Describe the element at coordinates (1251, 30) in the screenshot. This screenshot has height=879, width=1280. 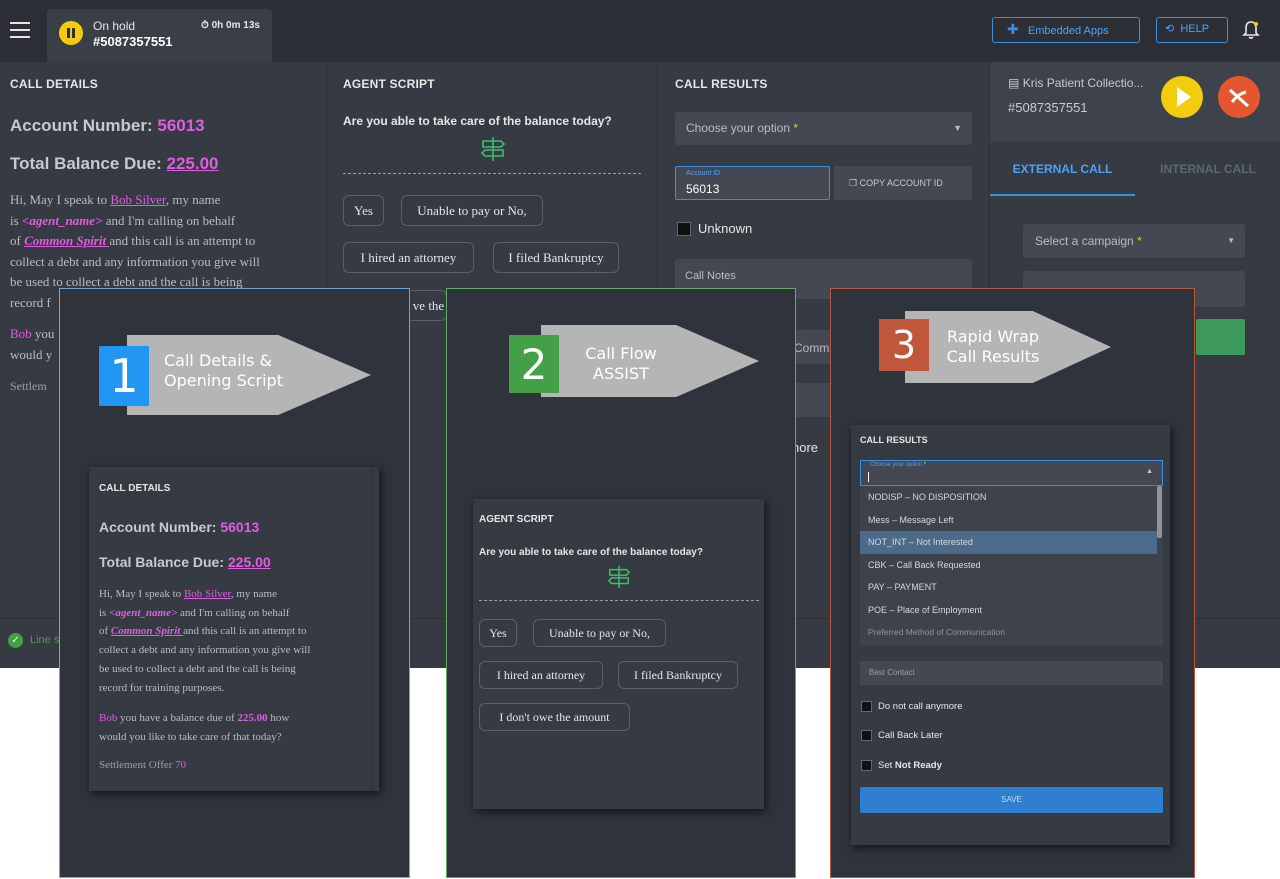
I see `bell-icon` at that location.